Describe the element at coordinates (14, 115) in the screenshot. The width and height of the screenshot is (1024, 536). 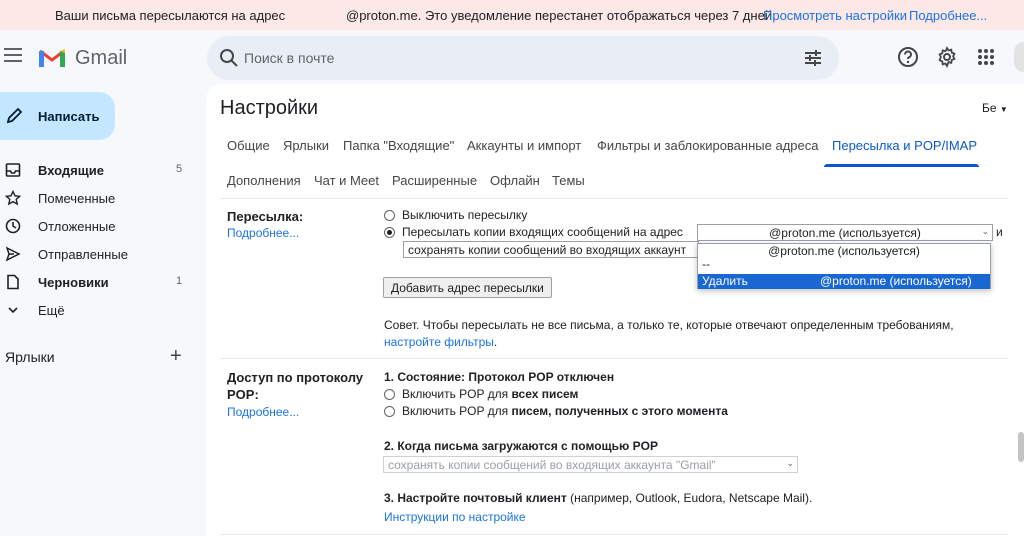
I see `pencil-icon` at that location.